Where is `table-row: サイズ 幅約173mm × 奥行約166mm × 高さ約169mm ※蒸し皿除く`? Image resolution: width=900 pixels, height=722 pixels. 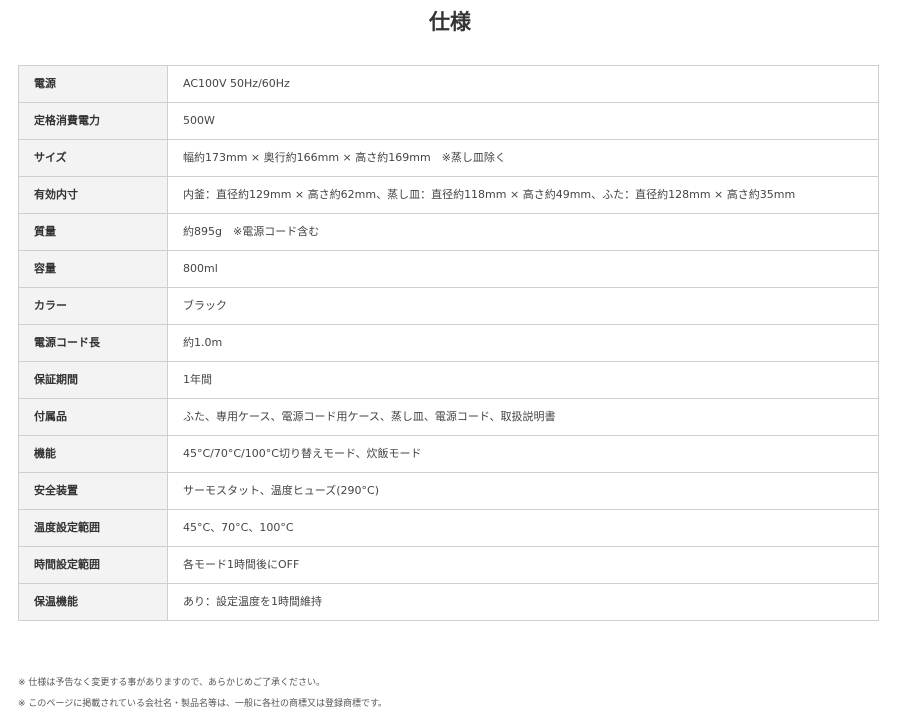 table-row: サイズ 幅約173mm × 奥行約166mm × 高さ約169mm ※蒸し皿除く is located at coordinates (448, 158).